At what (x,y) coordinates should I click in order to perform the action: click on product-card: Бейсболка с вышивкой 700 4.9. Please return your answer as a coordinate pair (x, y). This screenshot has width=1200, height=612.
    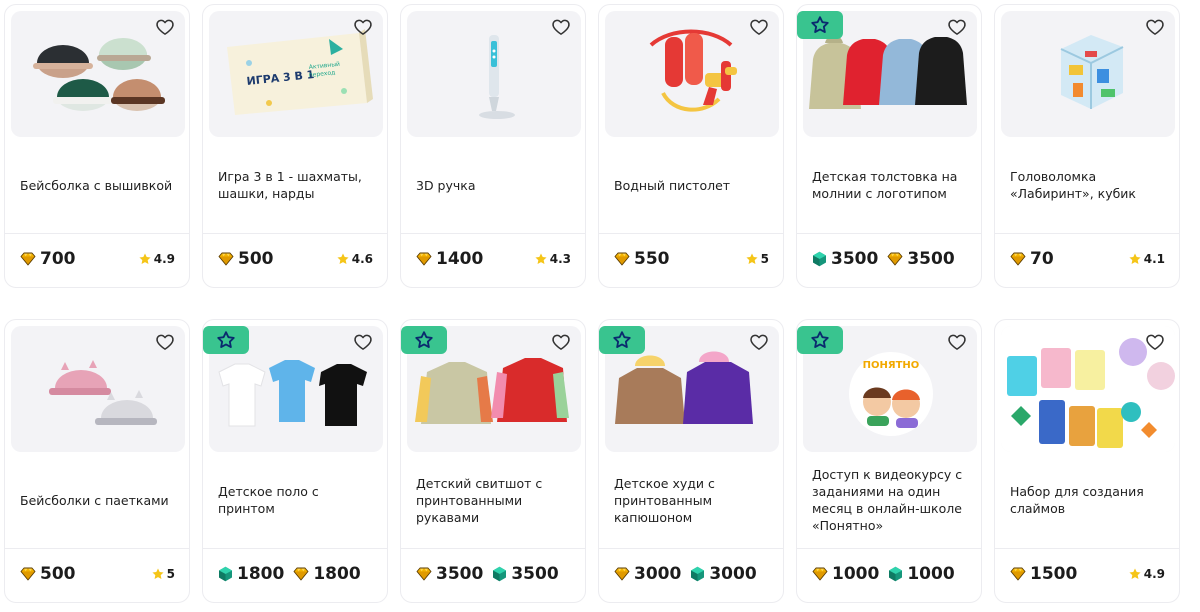
    Looking at the image, I should click on (97, 146).